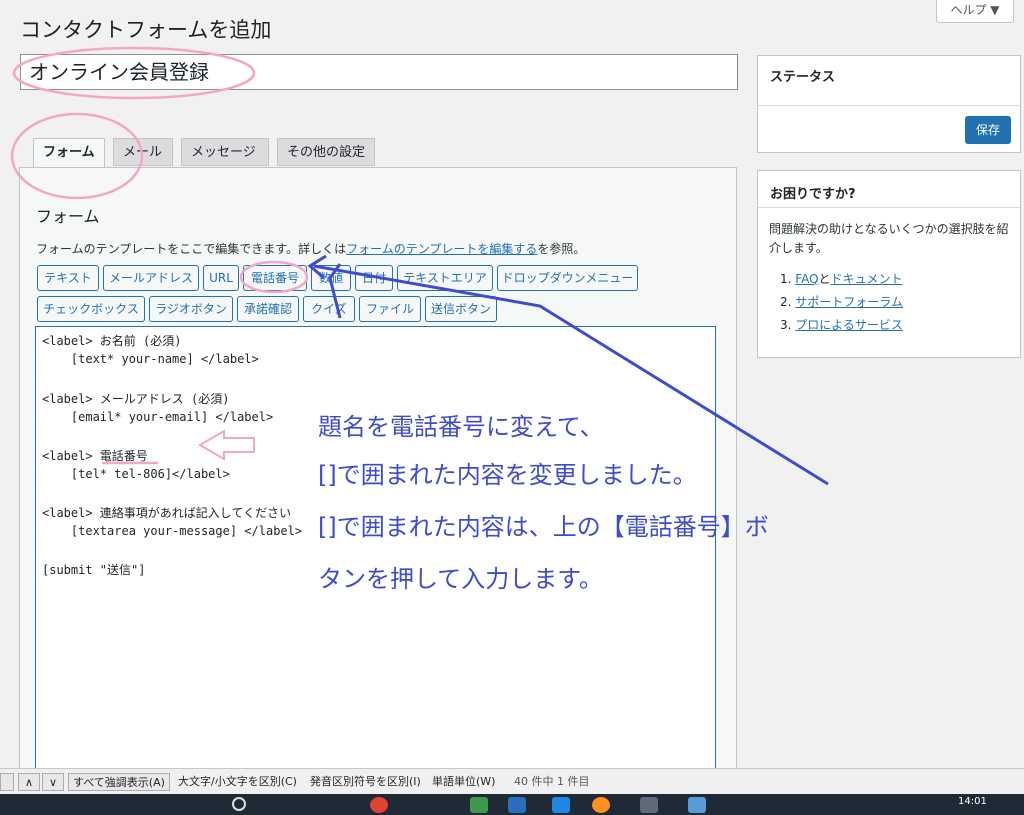 The image size is (1024, 815). What do you see at coordinates (972, 801) in the screenshot?
I see `taskbar-clock: 14:01` at bounding box center [972, 801].